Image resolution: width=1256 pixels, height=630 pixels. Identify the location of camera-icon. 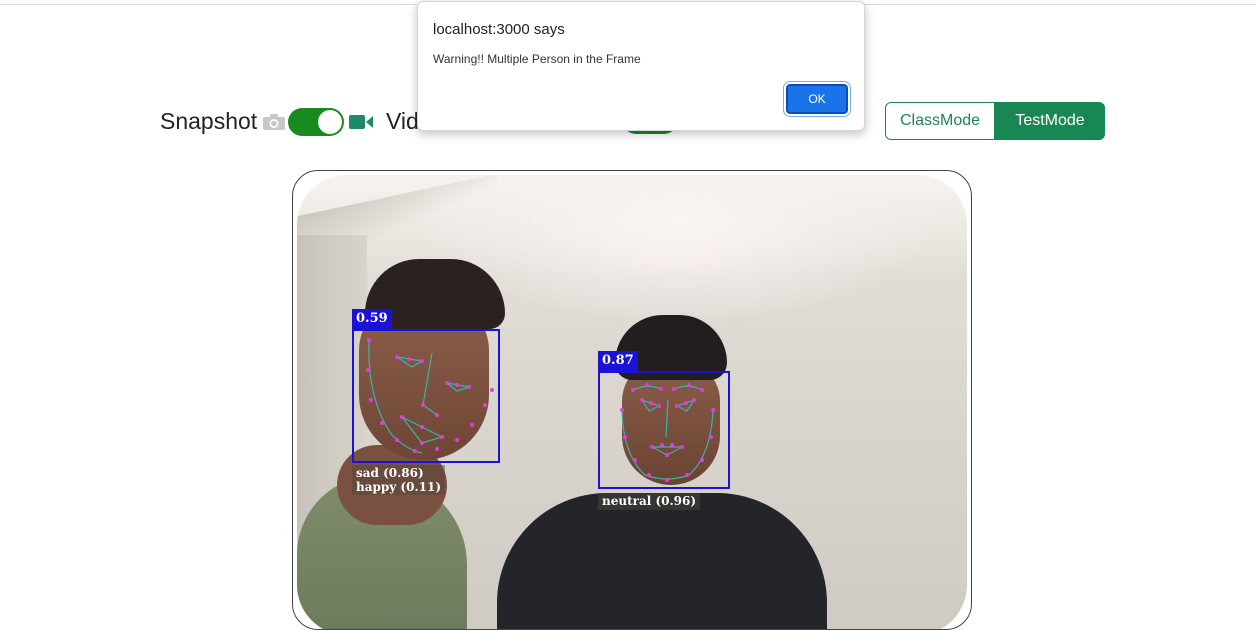
(274, 122).